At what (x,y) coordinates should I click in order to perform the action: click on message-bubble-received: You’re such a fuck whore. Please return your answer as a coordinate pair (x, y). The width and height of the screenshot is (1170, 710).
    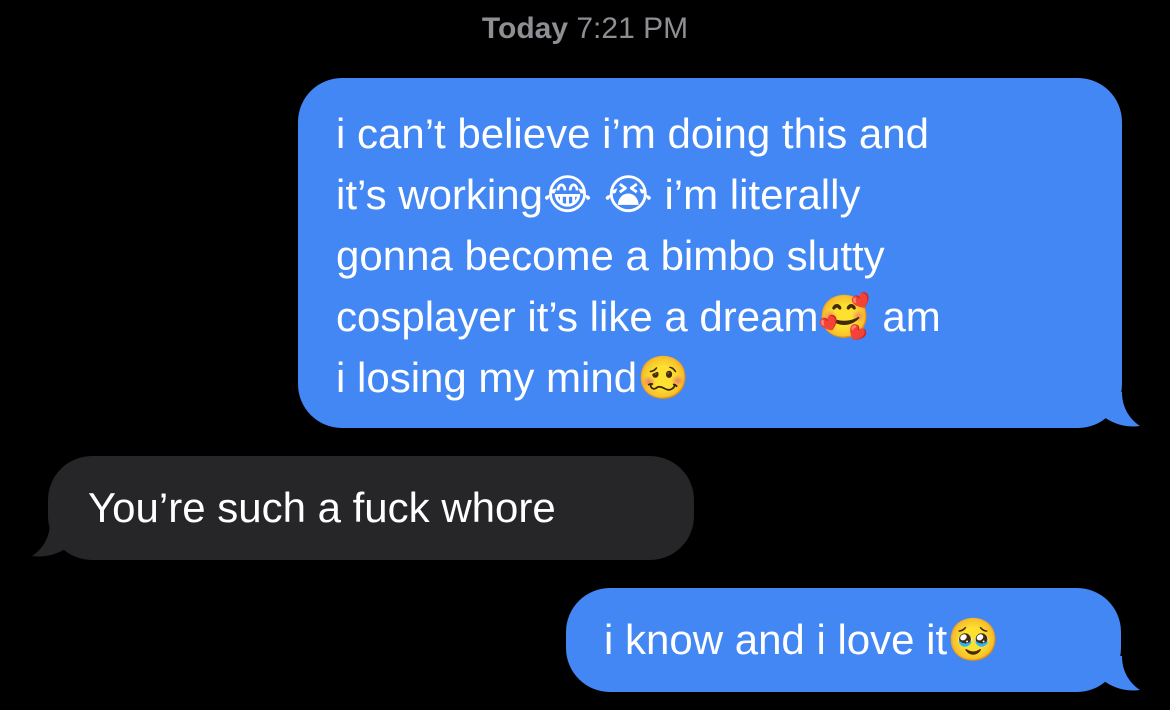
    Looking at the image, I should click on (371, 508).